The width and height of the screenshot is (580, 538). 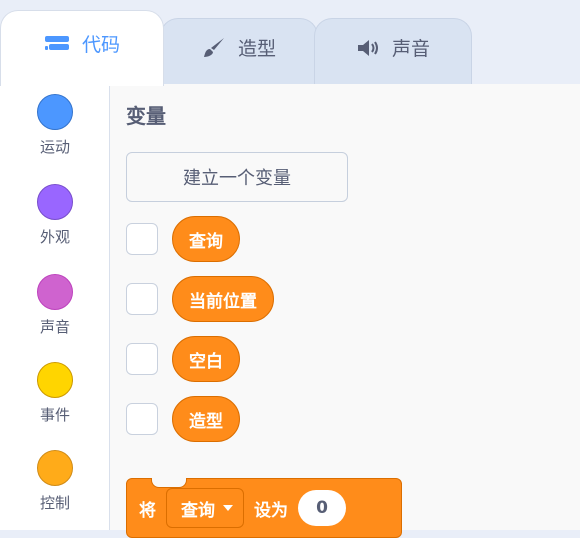 I want to click on control-category-dot, so click(x=55, y=468).